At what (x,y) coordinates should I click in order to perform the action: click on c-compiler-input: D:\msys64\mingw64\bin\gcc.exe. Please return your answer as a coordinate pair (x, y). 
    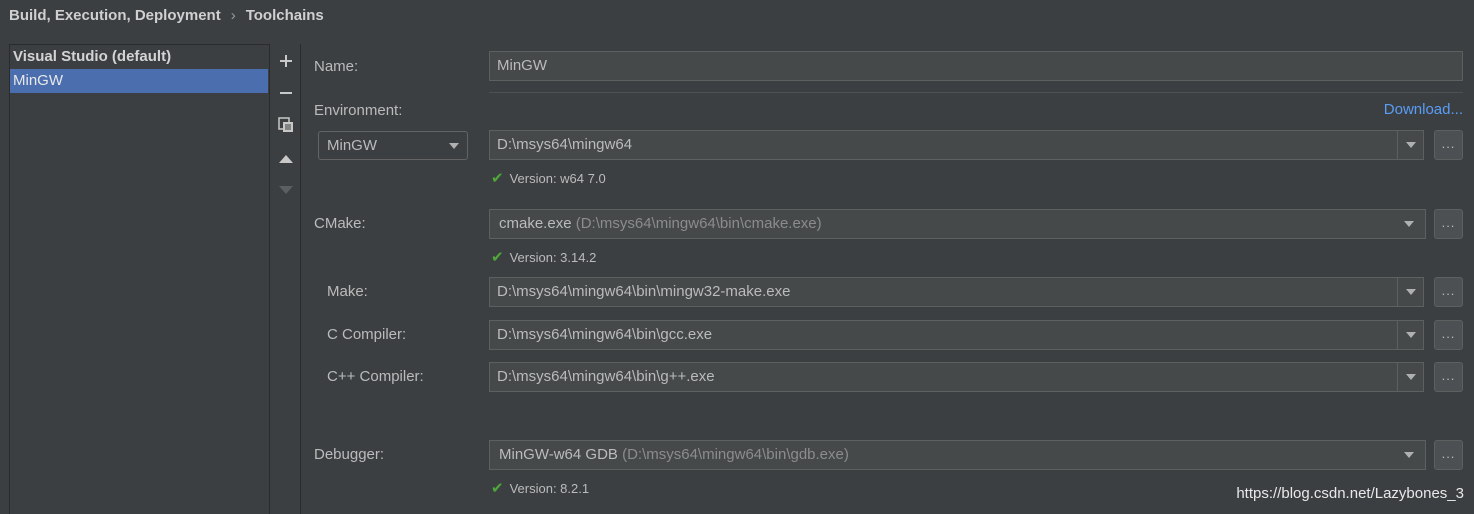
    Looking at the image, I should click on (943, 335).